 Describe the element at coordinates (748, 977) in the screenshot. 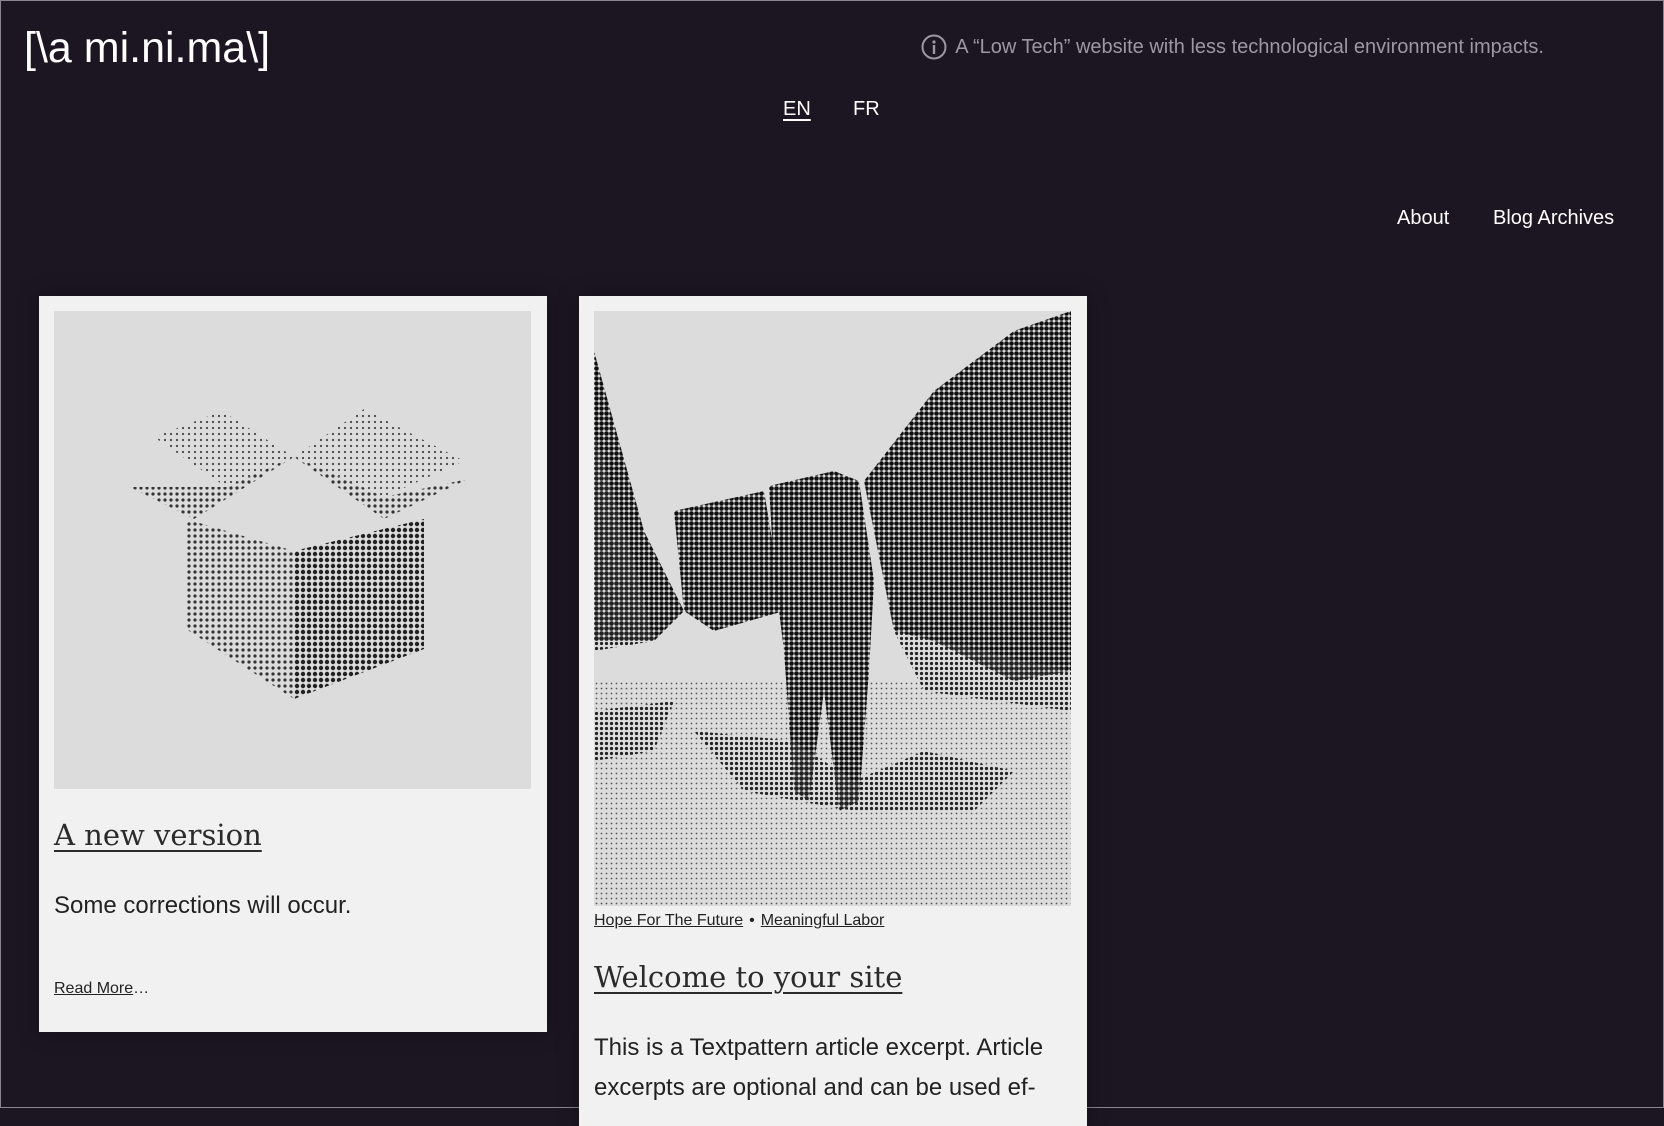

I see `post-title-link: Welcome to your site` at that location.